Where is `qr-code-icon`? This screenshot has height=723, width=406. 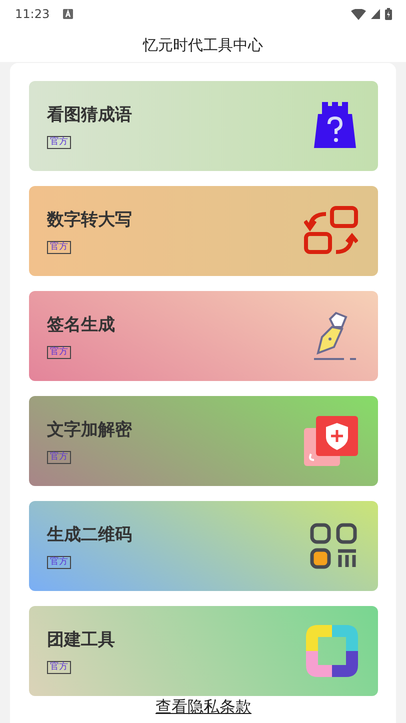 qr-code-icon is located at coordinates (334, 546).